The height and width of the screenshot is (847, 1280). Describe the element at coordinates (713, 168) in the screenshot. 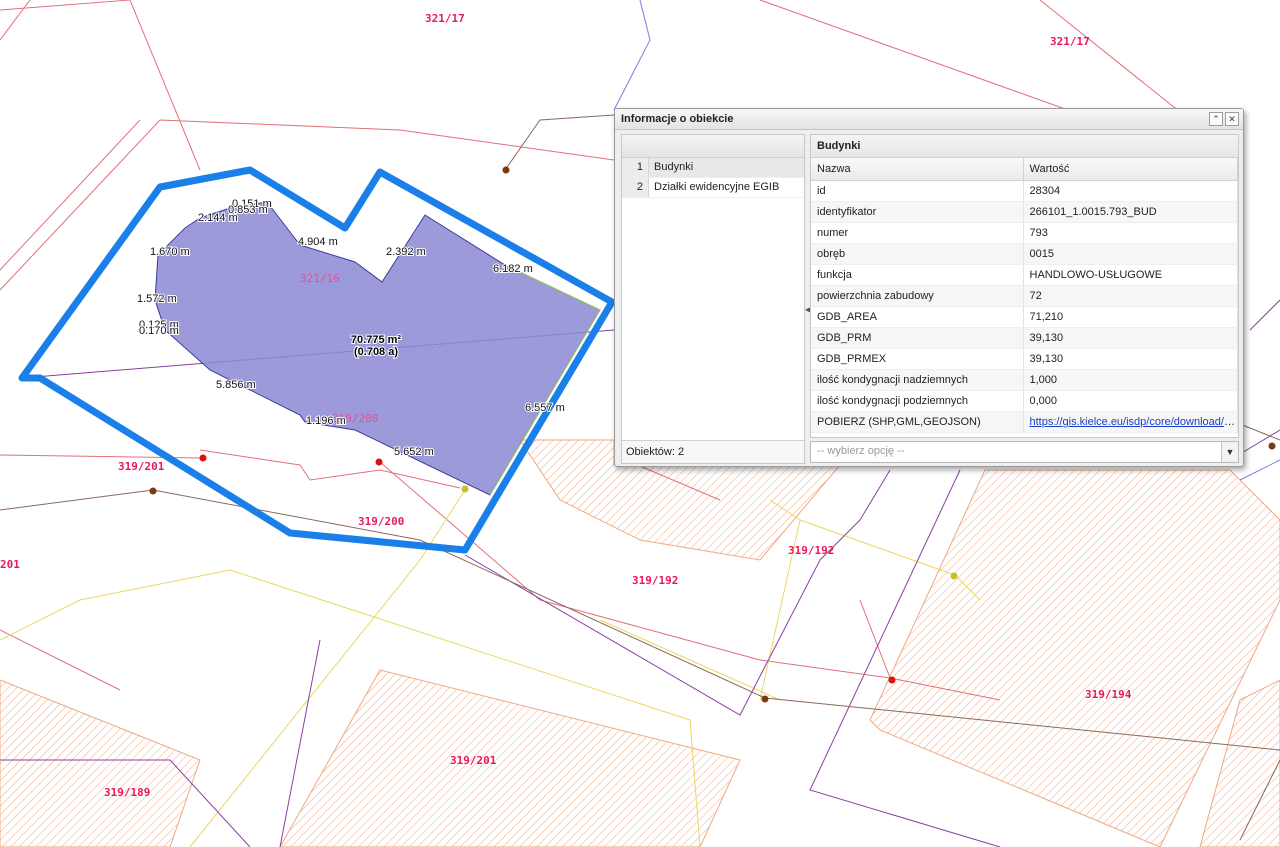

I see `object-list-item-budynki: 1 Budynki` at that location.